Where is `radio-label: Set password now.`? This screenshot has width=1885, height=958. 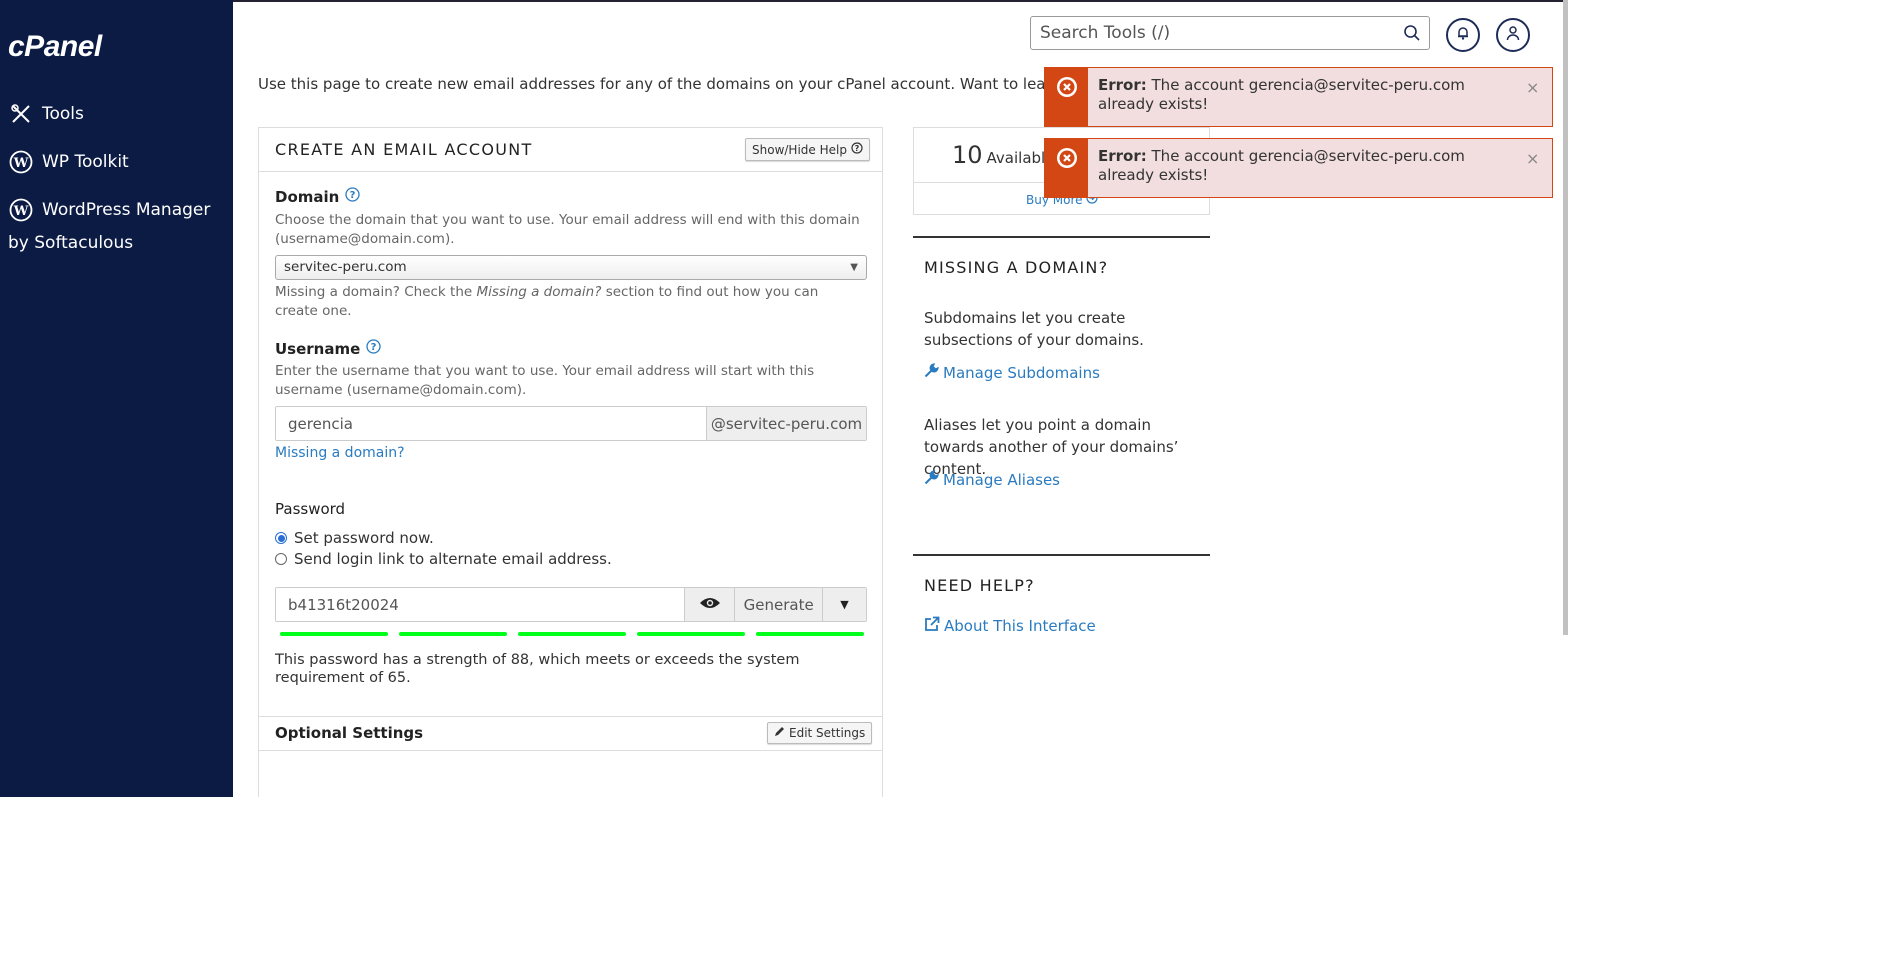 radio-label: Set password now. is located at coordinates (364, 538).